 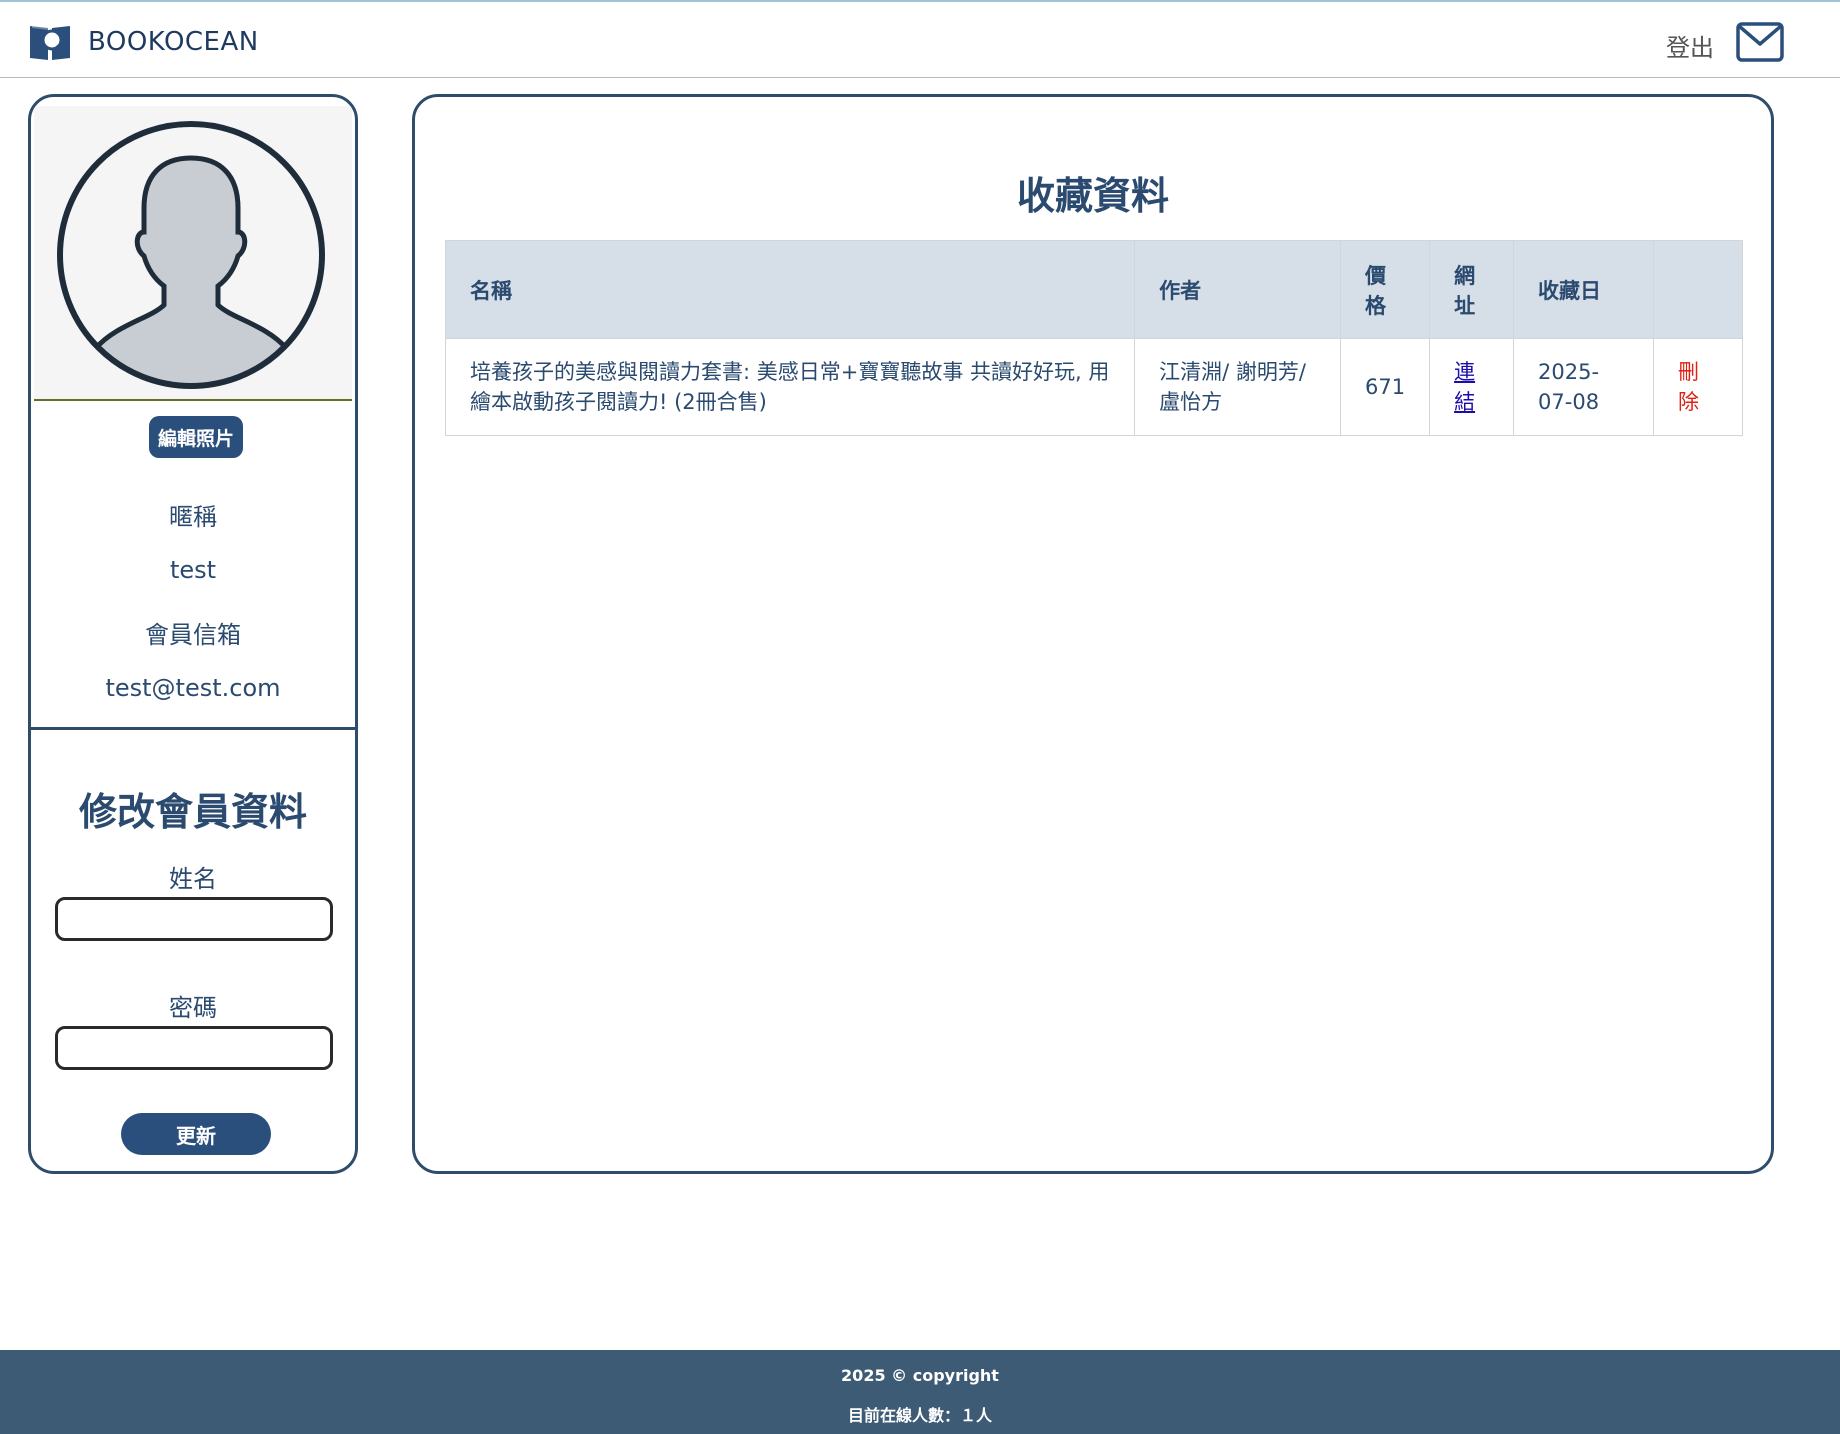 I want to click on avatar-placeholder-icon, so click(x=191, y=255).